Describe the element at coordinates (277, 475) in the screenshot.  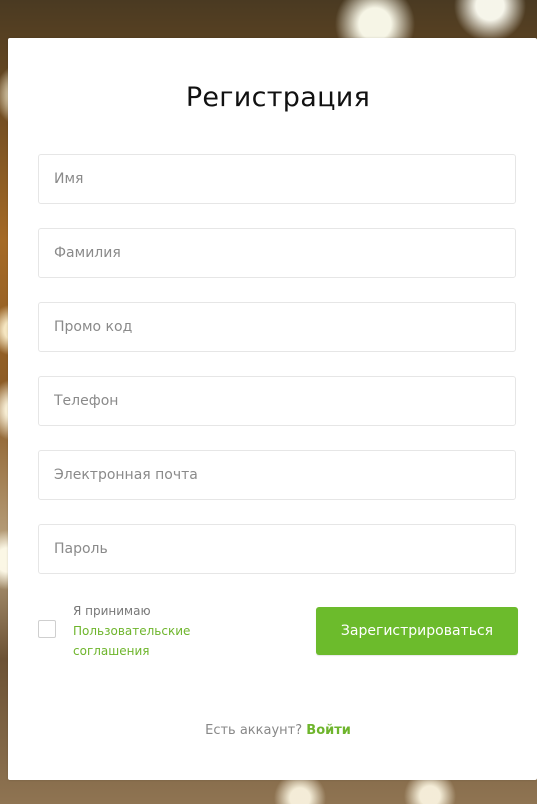
I see `email-input` at that location.